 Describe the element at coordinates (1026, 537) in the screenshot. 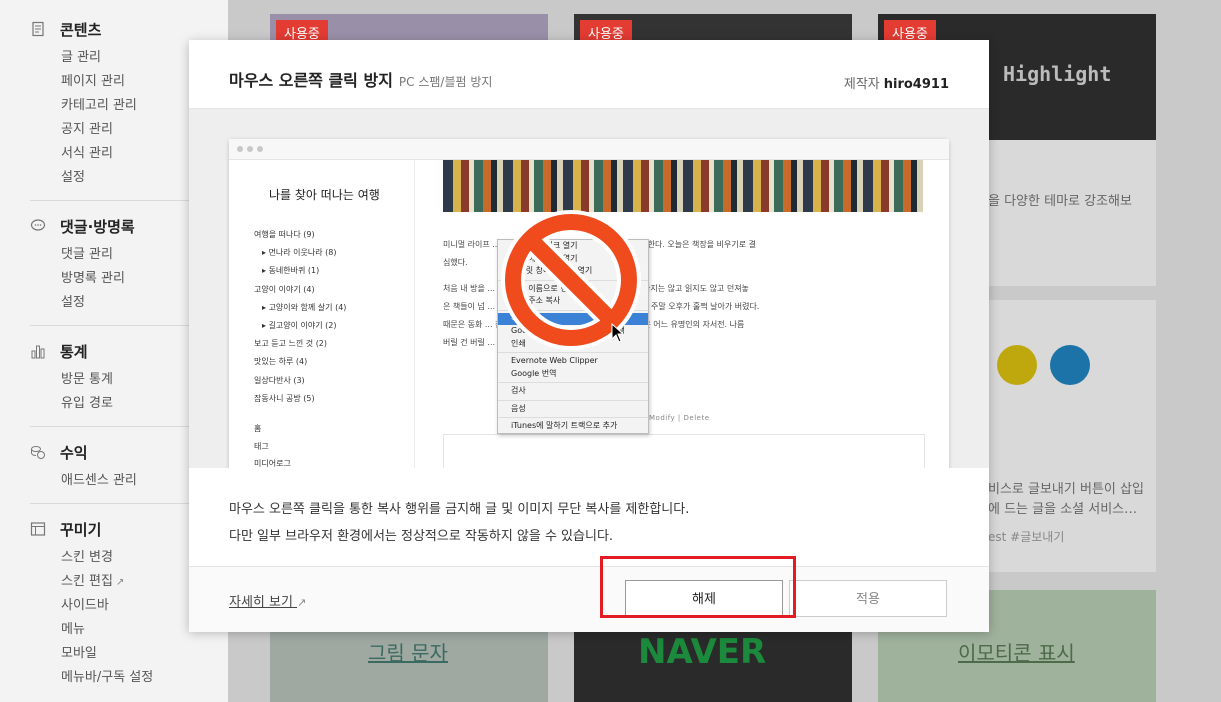

I see `card-tags: est #글보내기` at that location.